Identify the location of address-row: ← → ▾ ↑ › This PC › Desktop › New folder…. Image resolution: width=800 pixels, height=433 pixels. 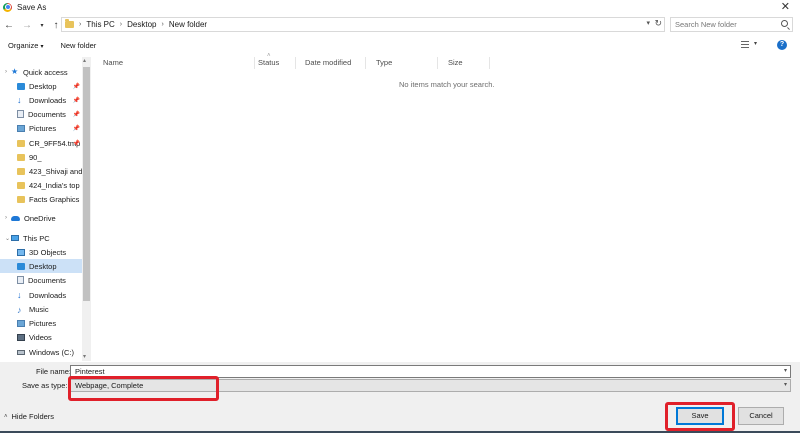
(400, 25).